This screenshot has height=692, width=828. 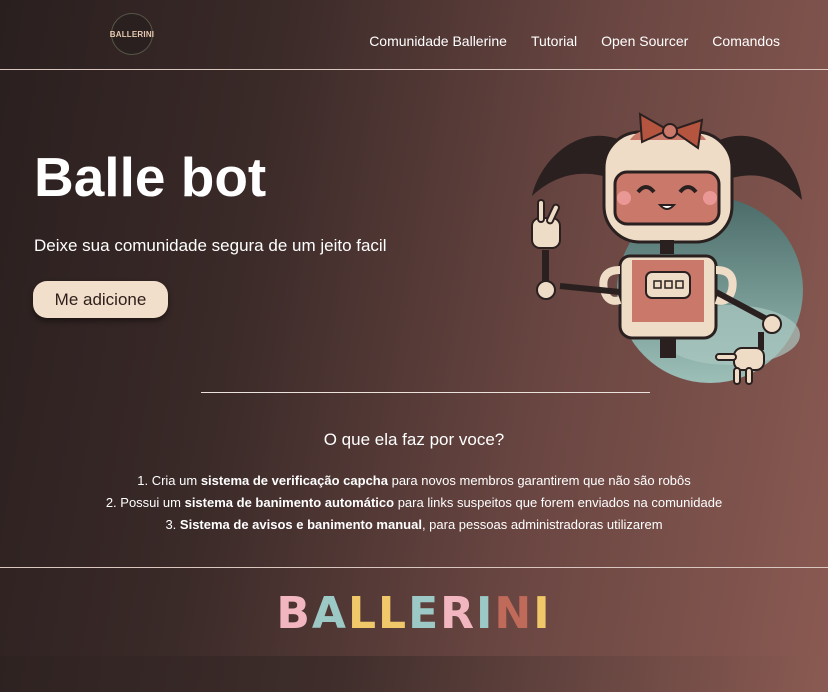 What do you see at coordinates (414, 439) in the screenshot?
I see `features-heading: O que ela faz por voce?` at bounding box center [414, 439].